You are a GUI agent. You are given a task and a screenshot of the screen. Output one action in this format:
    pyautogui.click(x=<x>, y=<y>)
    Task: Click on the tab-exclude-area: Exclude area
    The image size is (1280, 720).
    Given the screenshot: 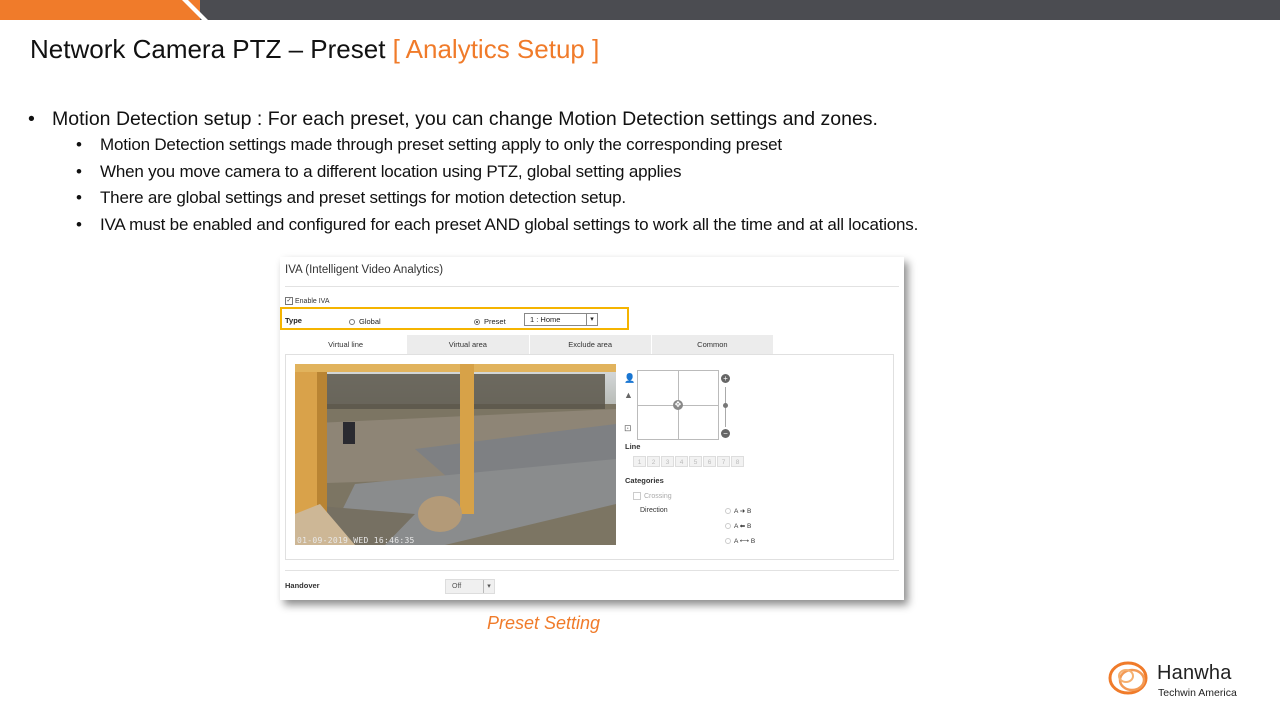 What is the action you would take?
    pyautogui.click(x=590, y=344)
    